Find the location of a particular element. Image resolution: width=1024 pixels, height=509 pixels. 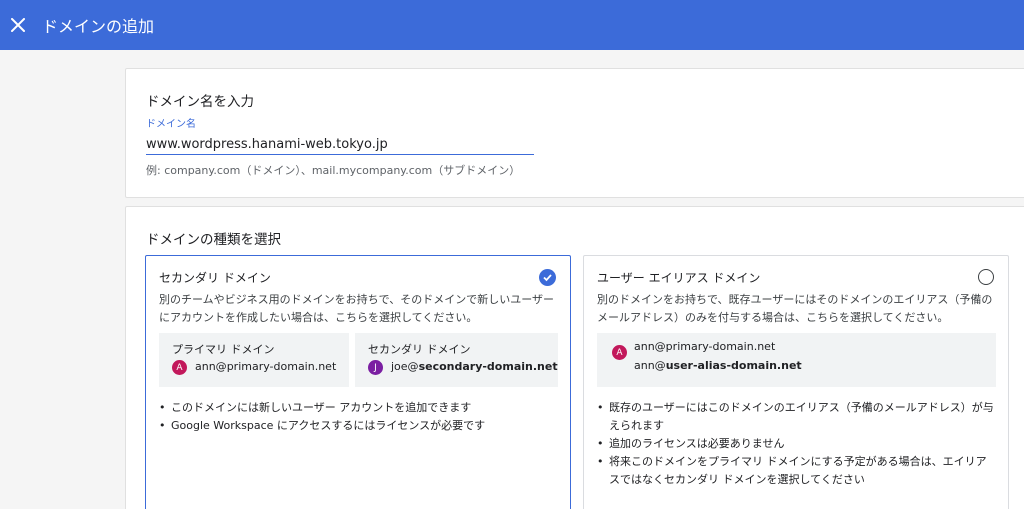

selected-check-icon is located at coordinates (547, 277).